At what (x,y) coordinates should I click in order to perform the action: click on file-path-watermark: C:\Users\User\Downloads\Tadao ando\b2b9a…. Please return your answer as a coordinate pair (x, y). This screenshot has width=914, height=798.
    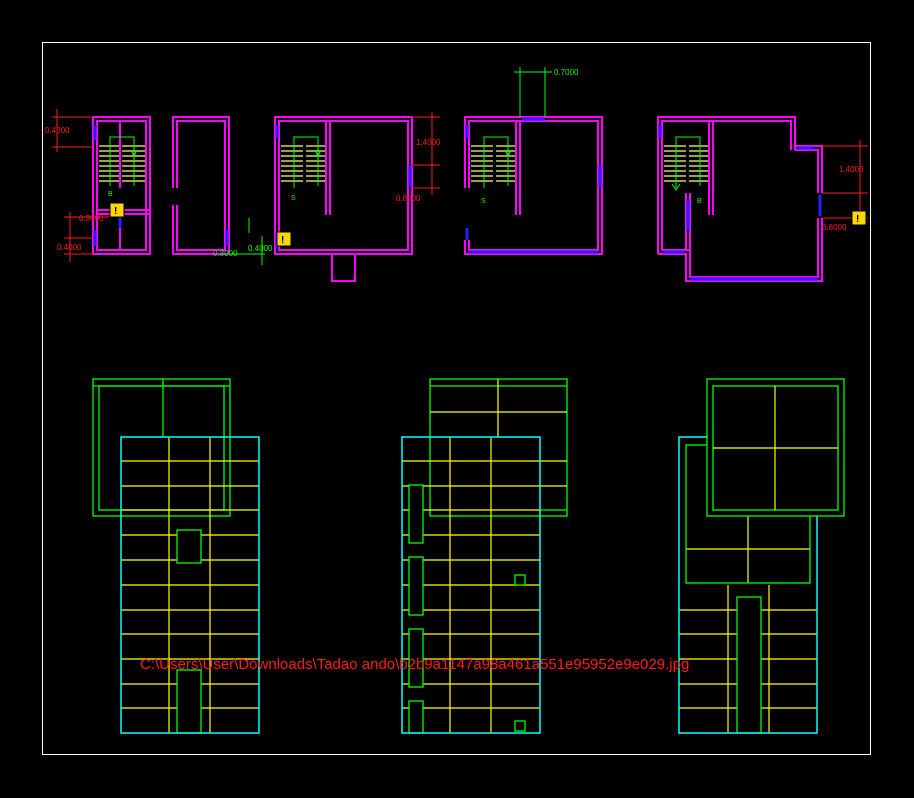
    Looking at the image, I should click on (415, 664).